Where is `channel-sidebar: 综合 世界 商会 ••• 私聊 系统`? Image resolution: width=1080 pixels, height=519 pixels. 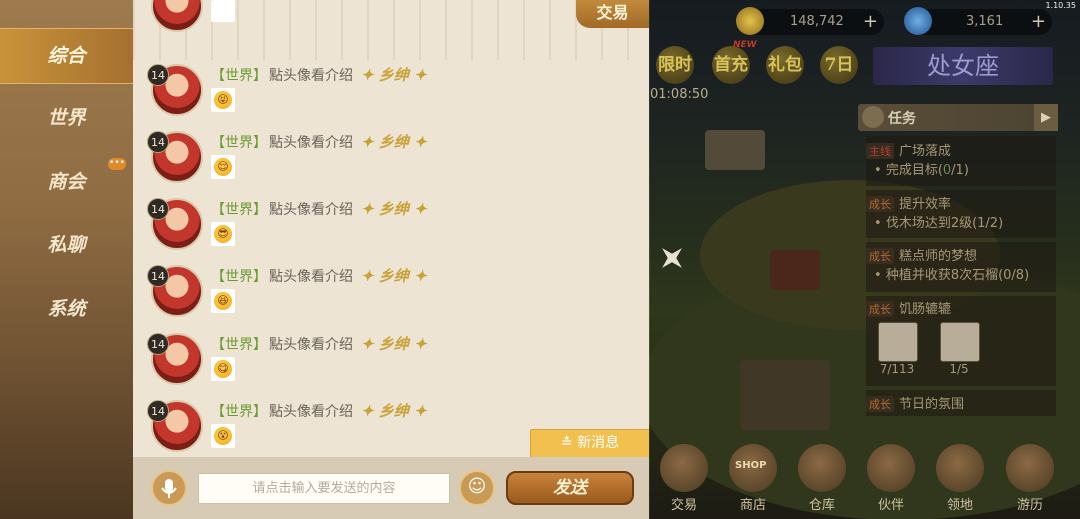
channel-sidebar: 综合 世界 商会 ••• 私聊 系统 is located at coordinates (66, 259).